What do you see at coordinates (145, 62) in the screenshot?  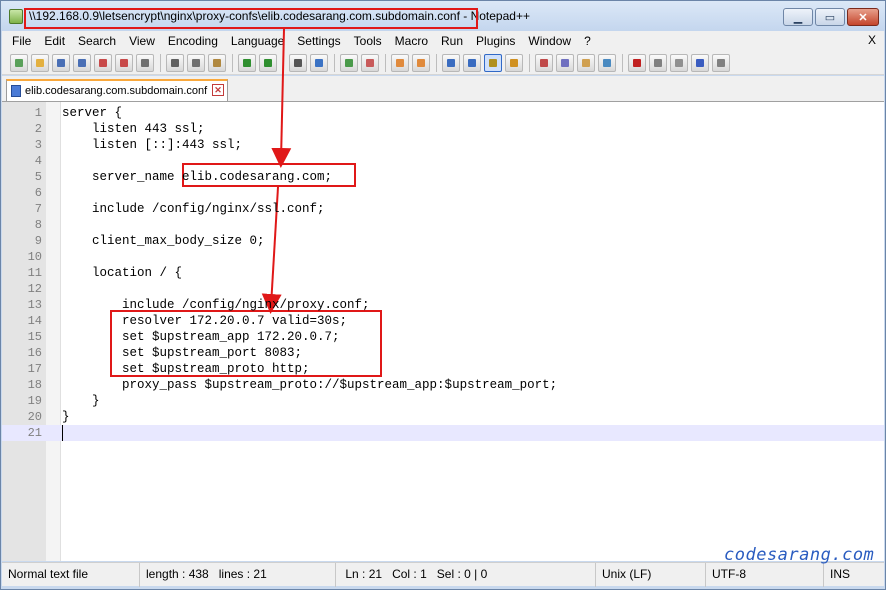 I see `print-icon` at bounding box center [145, 62].